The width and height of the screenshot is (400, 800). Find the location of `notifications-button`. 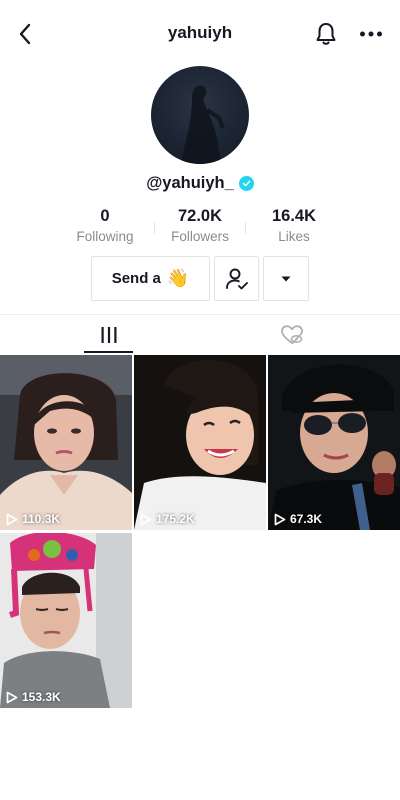

notifications-button is located at coordinates (326, 34).